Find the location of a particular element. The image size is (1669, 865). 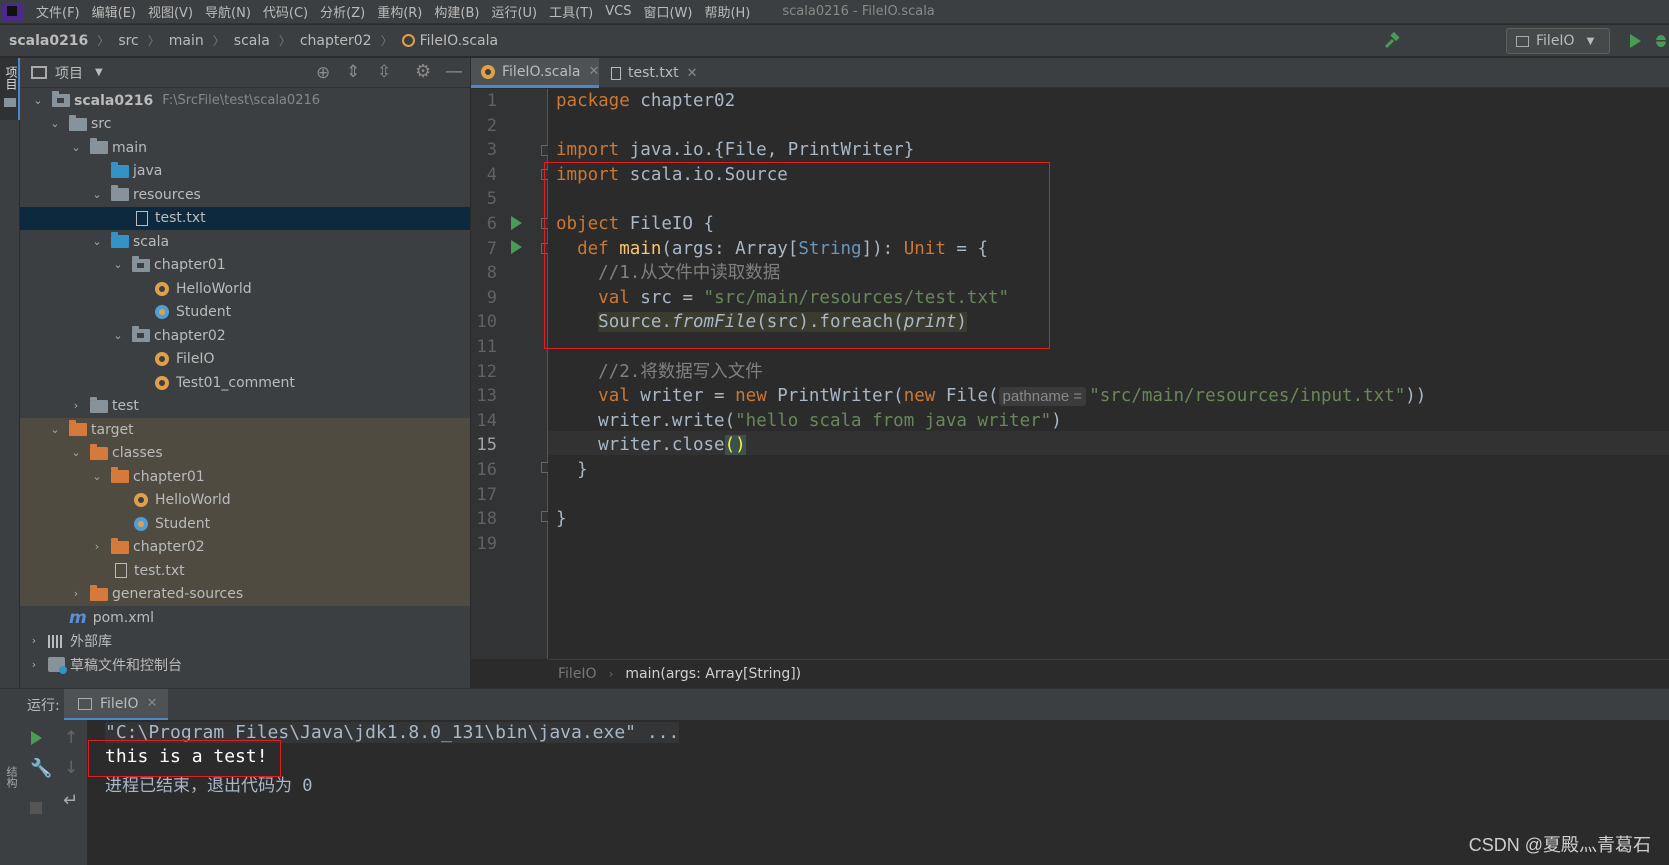

tab-test-txt: test.txt ✕ is located at coordinates (651, 73).